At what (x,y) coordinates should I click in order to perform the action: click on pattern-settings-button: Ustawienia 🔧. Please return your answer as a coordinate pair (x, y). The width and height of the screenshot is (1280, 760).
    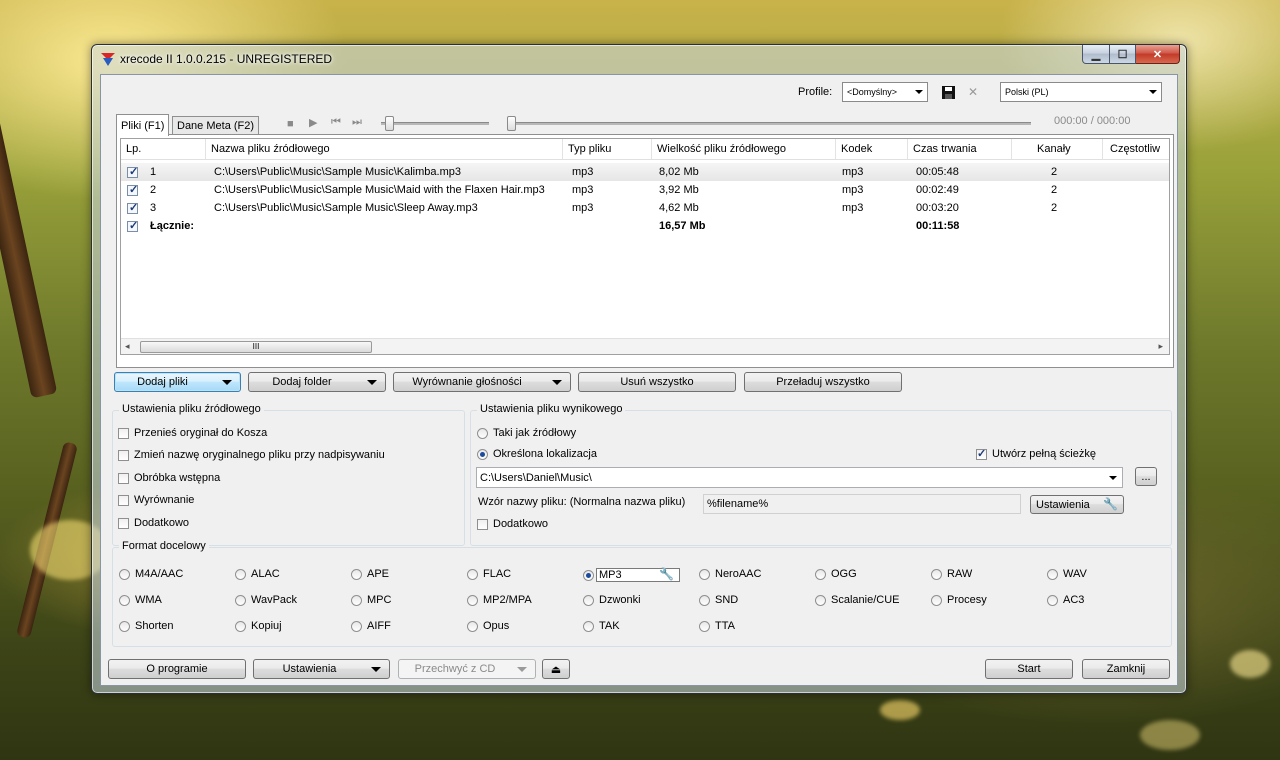
    Looking at the image, I should click on (1077, 504).